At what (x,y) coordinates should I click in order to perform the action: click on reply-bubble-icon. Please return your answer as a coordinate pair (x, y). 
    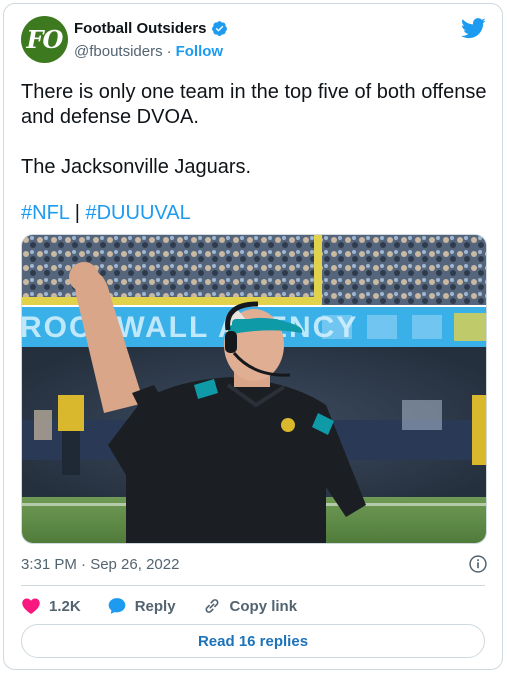
    Looking at the image, I should click on (117, 606).